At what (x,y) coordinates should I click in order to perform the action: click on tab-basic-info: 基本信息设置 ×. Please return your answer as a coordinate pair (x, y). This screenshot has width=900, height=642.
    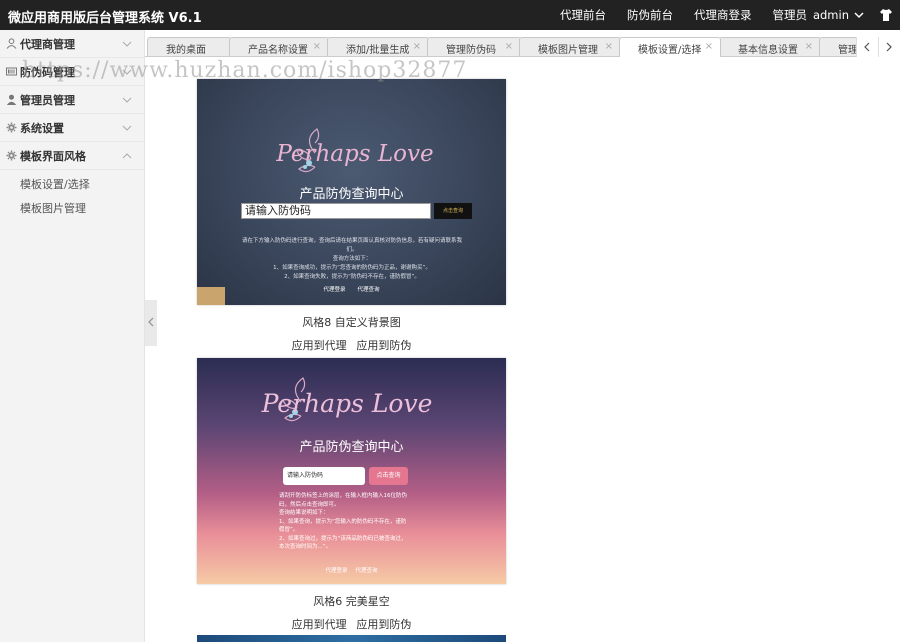
    Looking at the image, I should click on (770, 47).